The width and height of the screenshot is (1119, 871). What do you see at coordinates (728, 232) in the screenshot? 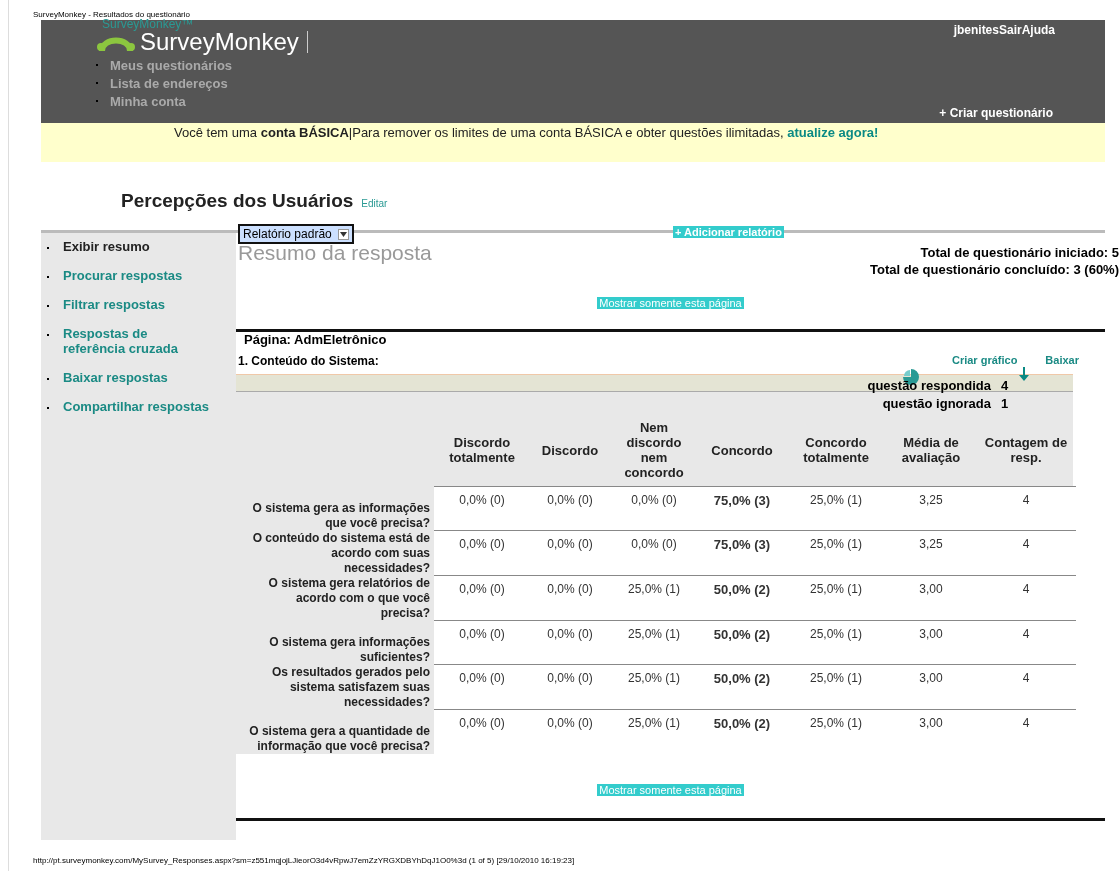
I see `add-report-button: + Adicionar relatório` at bounding box center [728, 232].